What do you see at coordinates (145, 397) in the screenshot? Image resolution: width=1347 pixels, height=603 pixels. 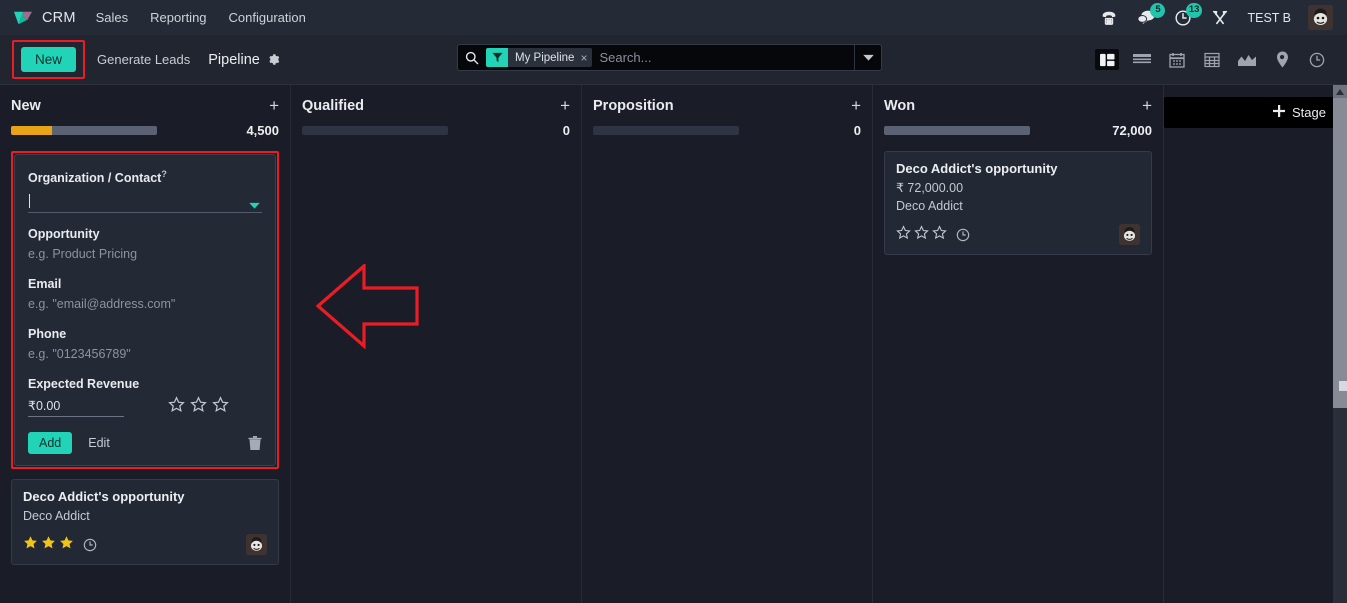 I see `field-expected-revenue: Expected Revenue ₹0.00` at bounding box center [145, 397].